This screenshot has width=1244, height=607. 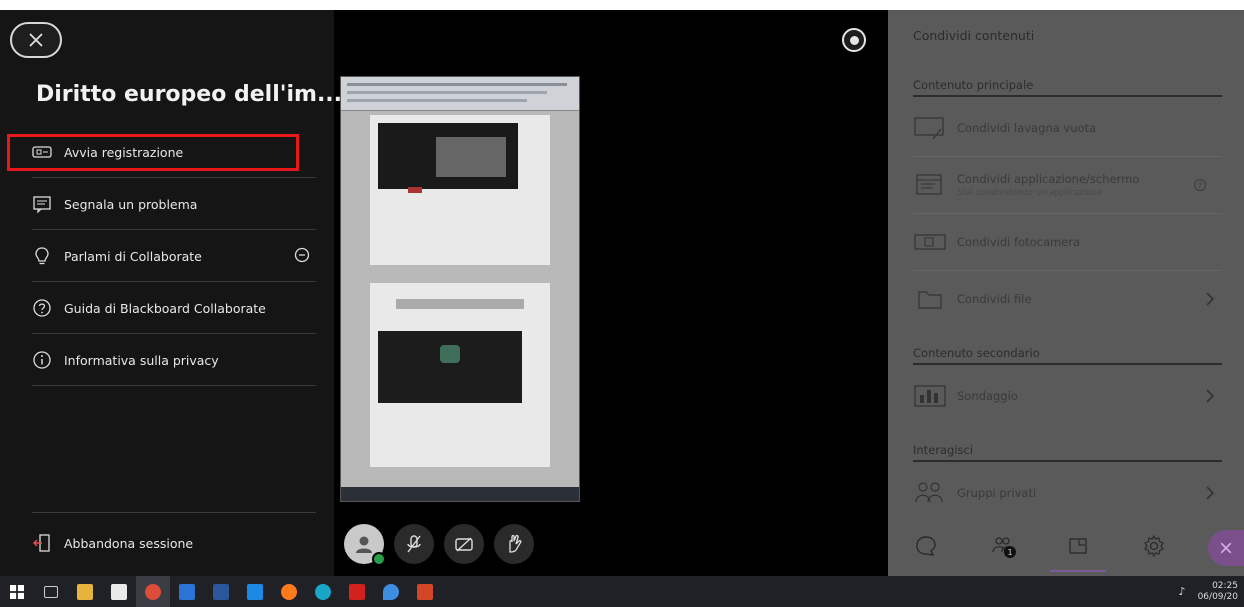 I want to click on collaborate-panel-tabs: 1, so click(x=1066, y=546).